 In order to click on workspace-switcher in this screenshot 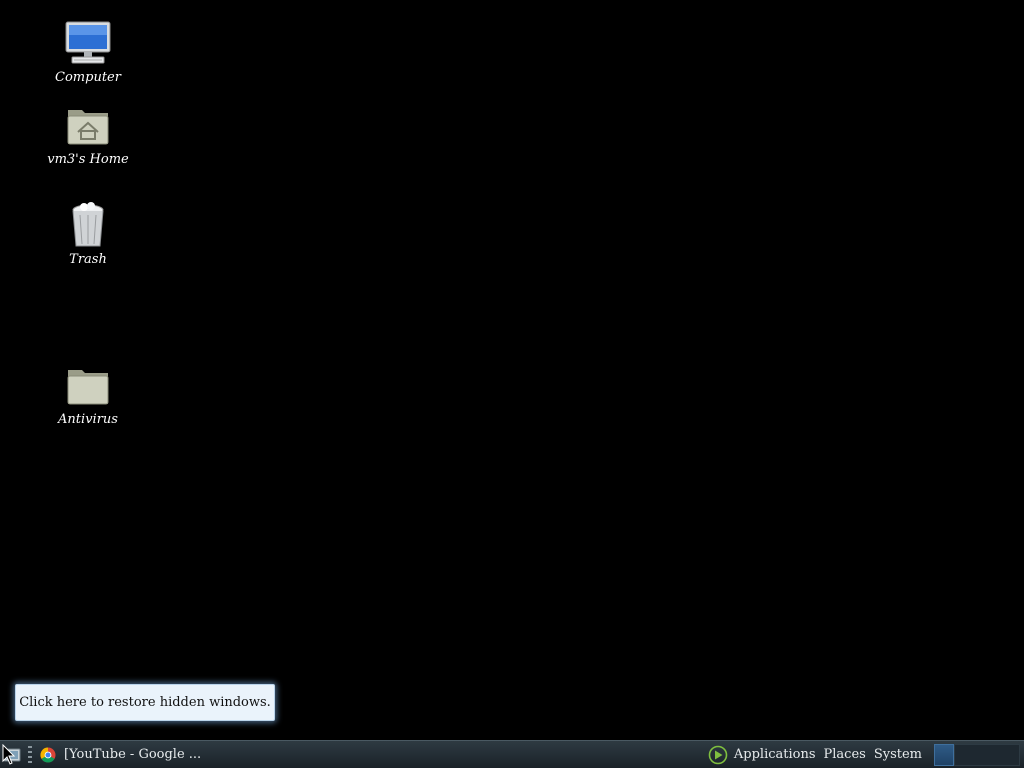, I will do `click(987, 754)`.